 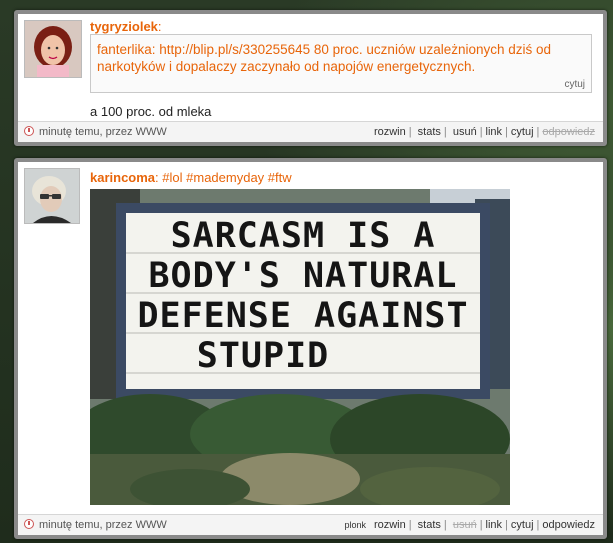 I want to click on status-text: a 100 proc. od mleka, so click(x=151, y=111).